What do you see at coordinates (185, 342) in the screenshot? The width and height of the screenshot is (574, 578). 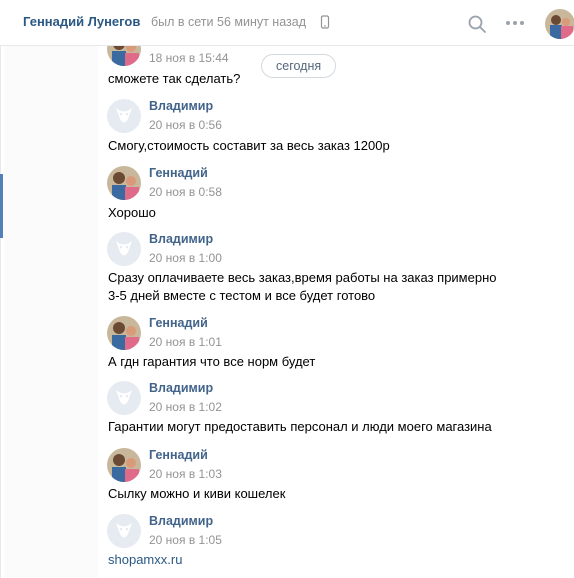 I see `message-time: 20 ноя в 1:01` at bounding box center [185, 342].